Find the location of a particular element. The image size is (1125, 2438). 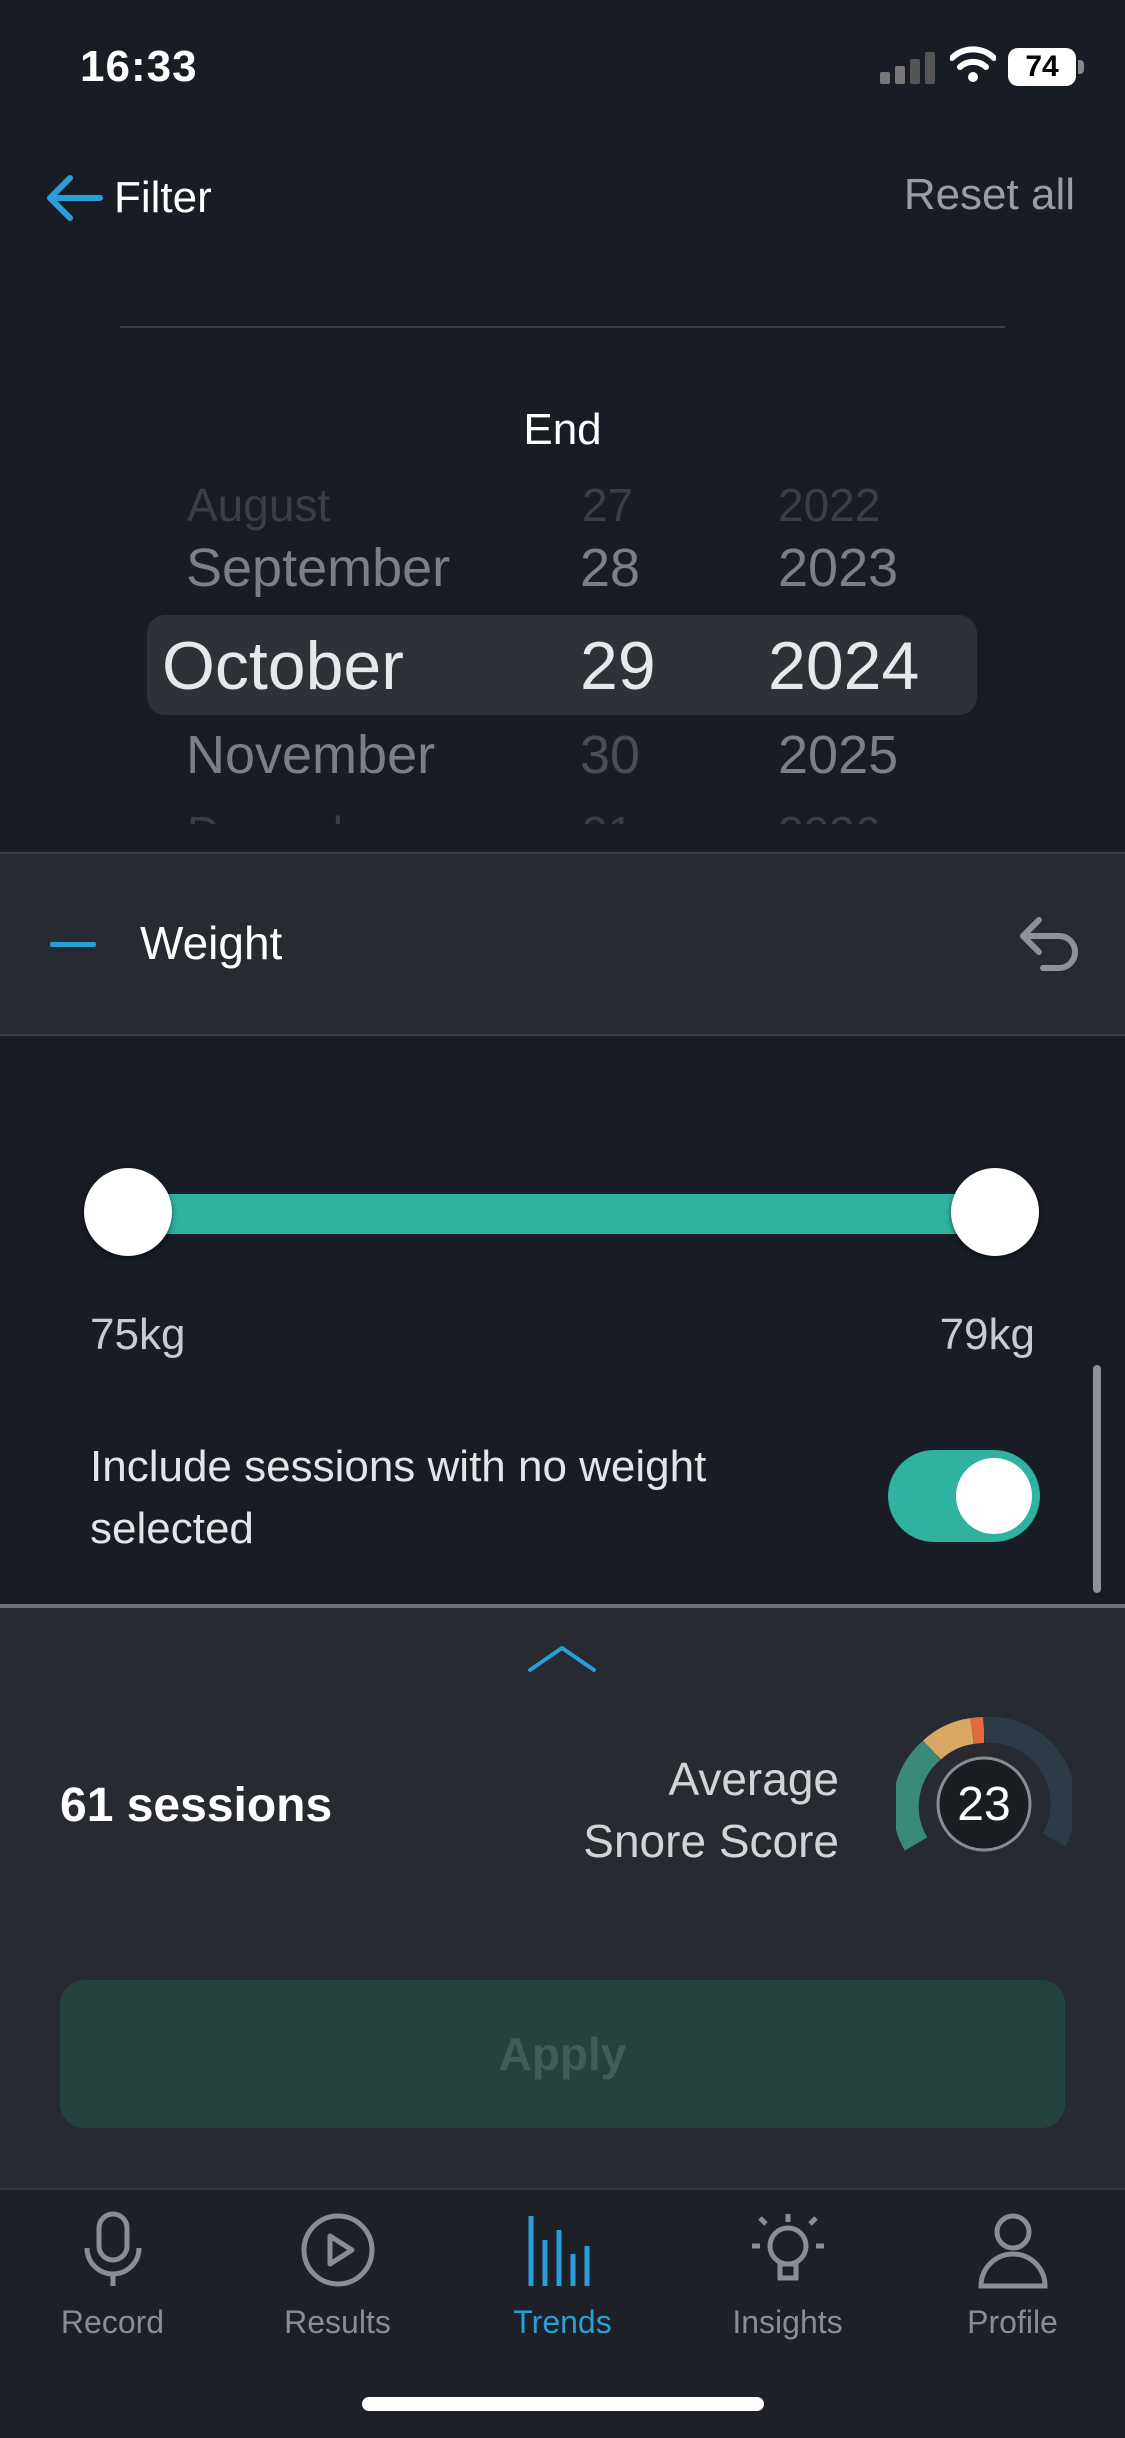

tab-label: Record is located at coordinates (112, 2322).